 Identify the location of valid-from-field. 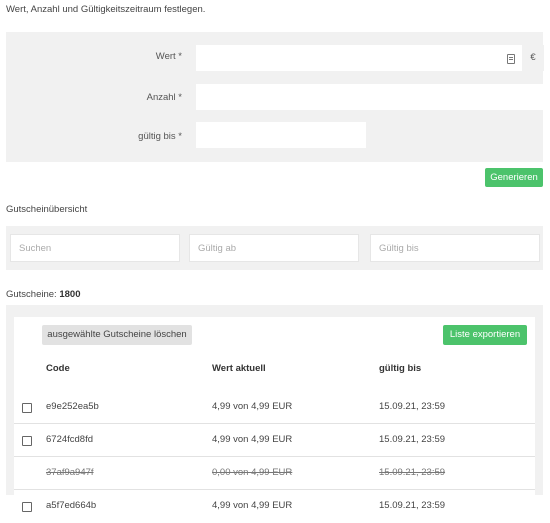
(274, 248).